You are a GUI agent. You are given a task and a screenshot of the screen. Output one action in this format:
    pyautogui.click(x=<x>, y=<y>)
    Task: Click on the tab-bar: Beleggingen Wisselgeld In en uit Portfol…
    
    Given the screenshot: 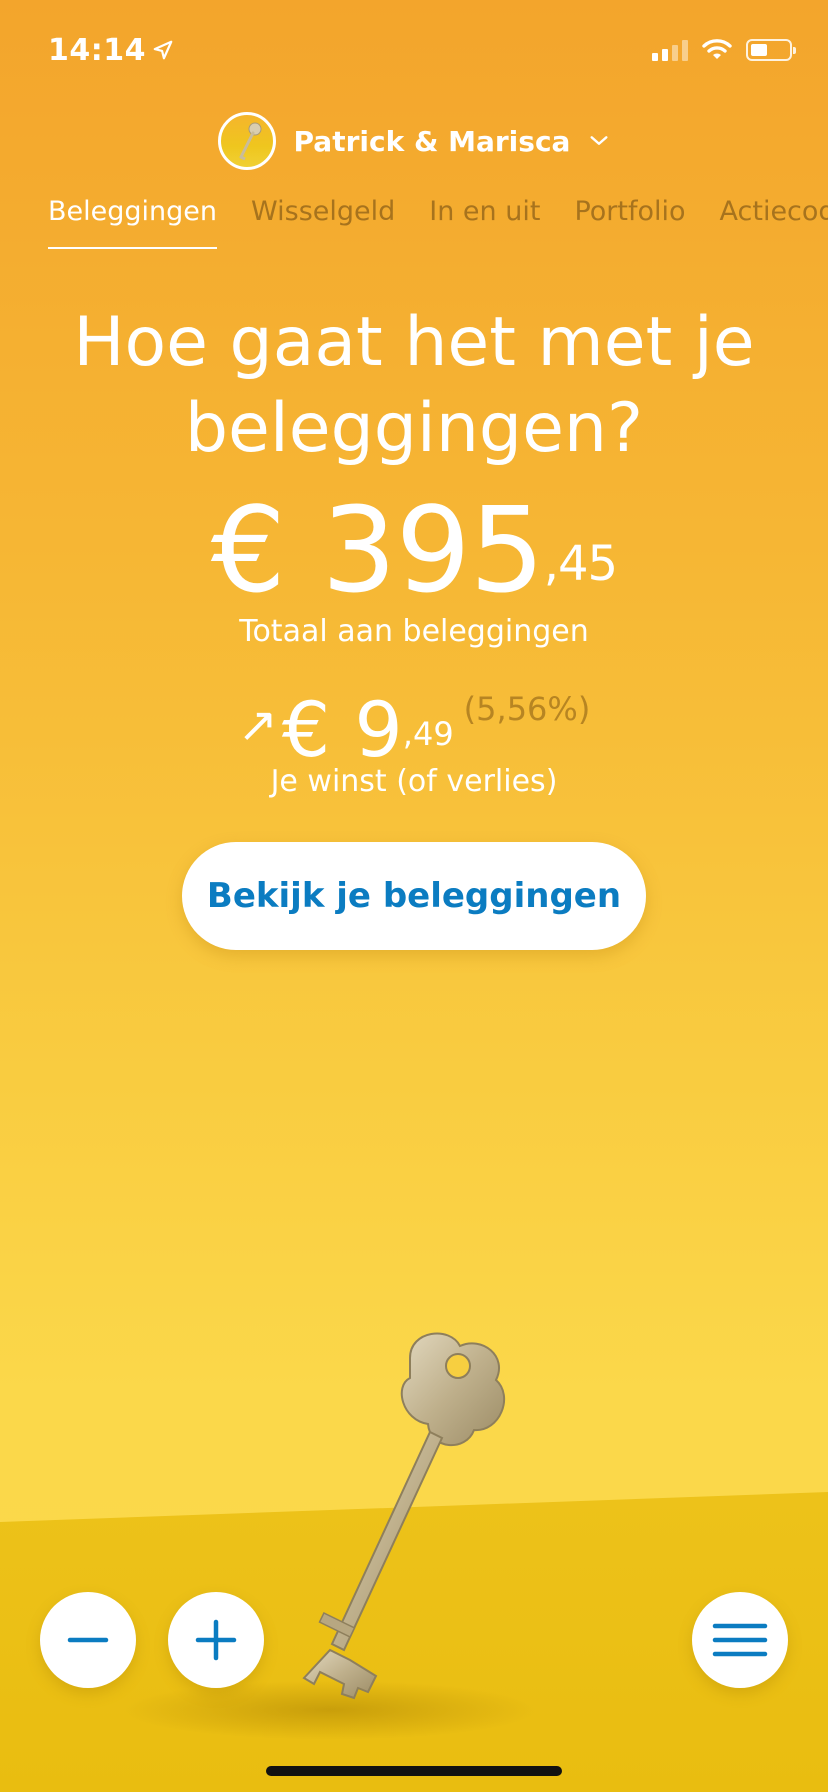 What is the action you would take?
    pyautogui.click(x=438, y=222)
    